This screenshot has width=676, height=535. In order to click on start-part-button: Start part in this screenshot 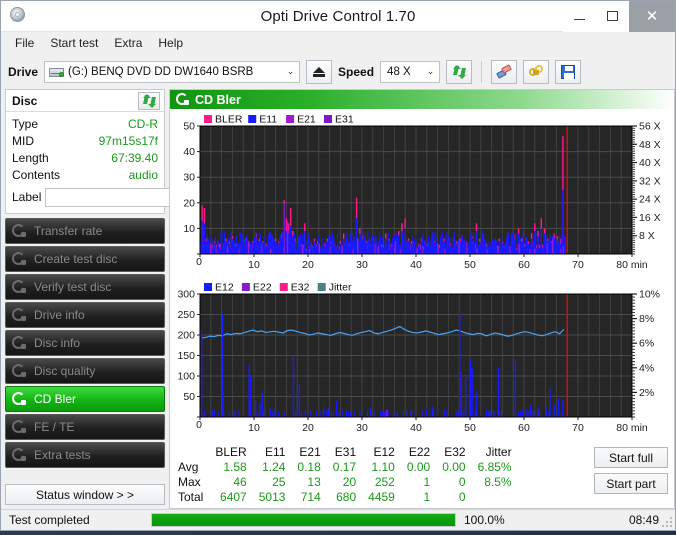, I will do `click(631, 483)`.